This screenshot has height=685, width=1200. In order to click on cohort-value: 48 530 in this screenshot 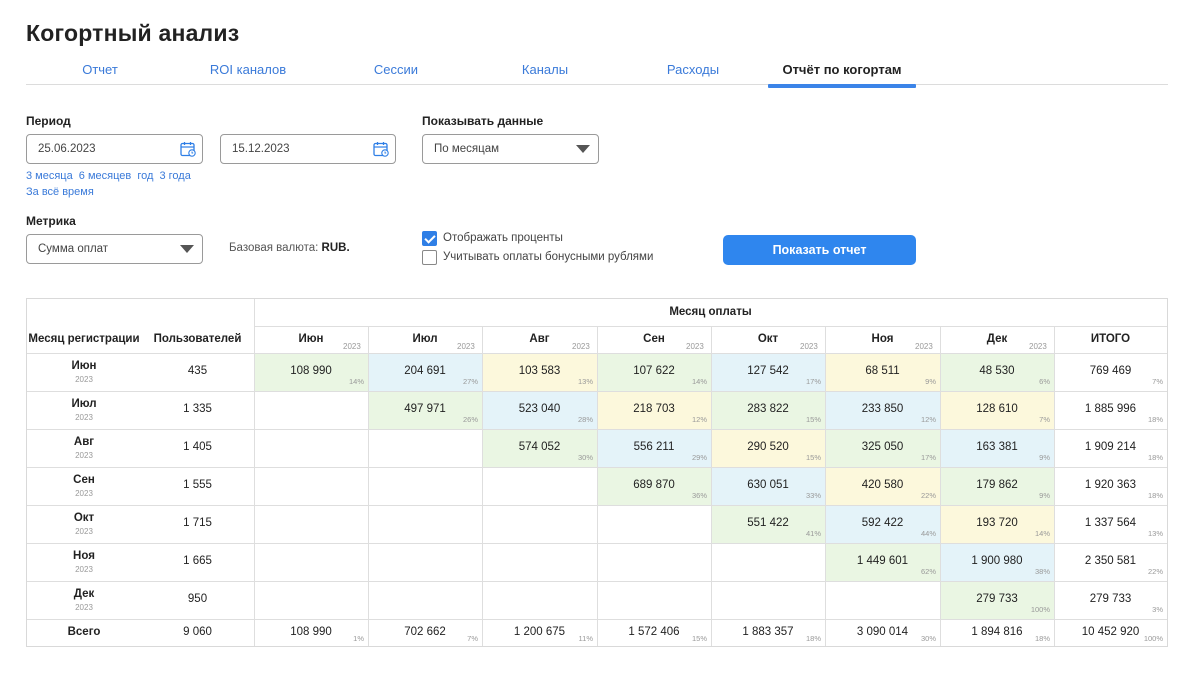, I will do `click(997, 371)`.